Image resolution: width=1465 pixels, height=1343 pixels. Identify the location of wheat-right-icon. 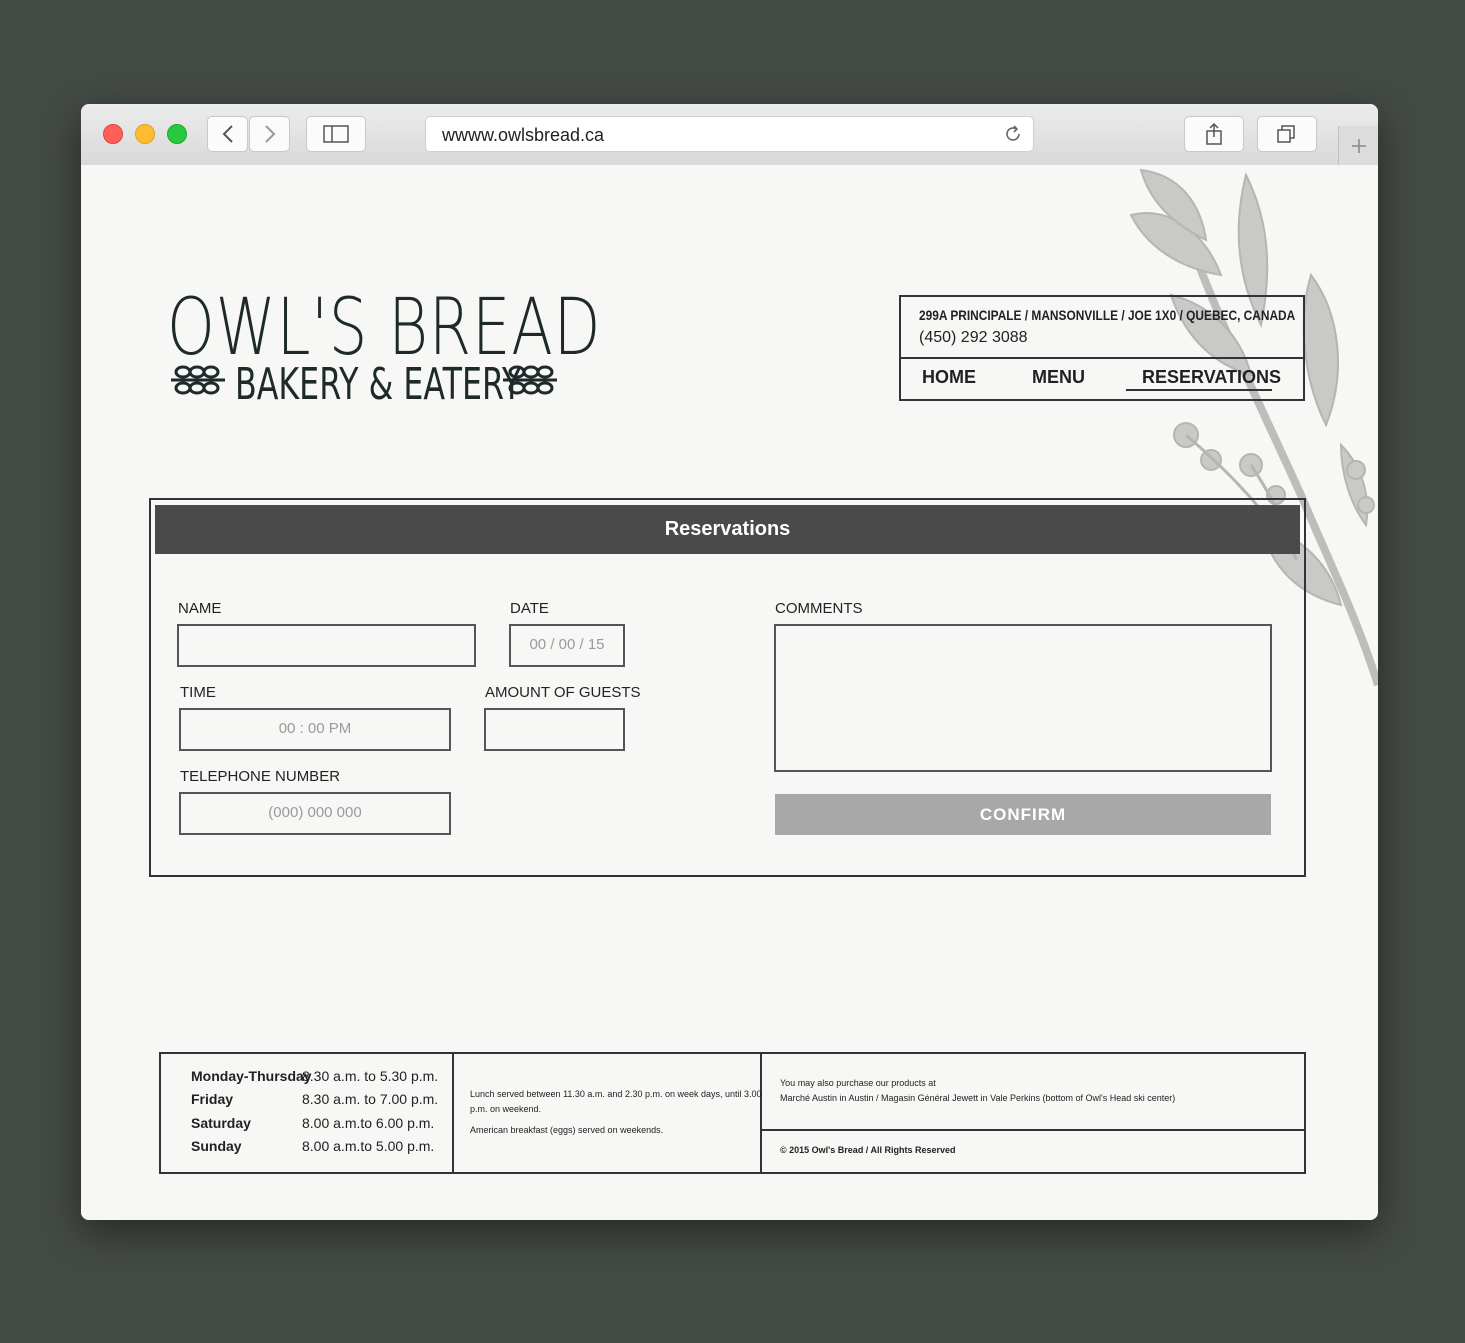
(530, 380).